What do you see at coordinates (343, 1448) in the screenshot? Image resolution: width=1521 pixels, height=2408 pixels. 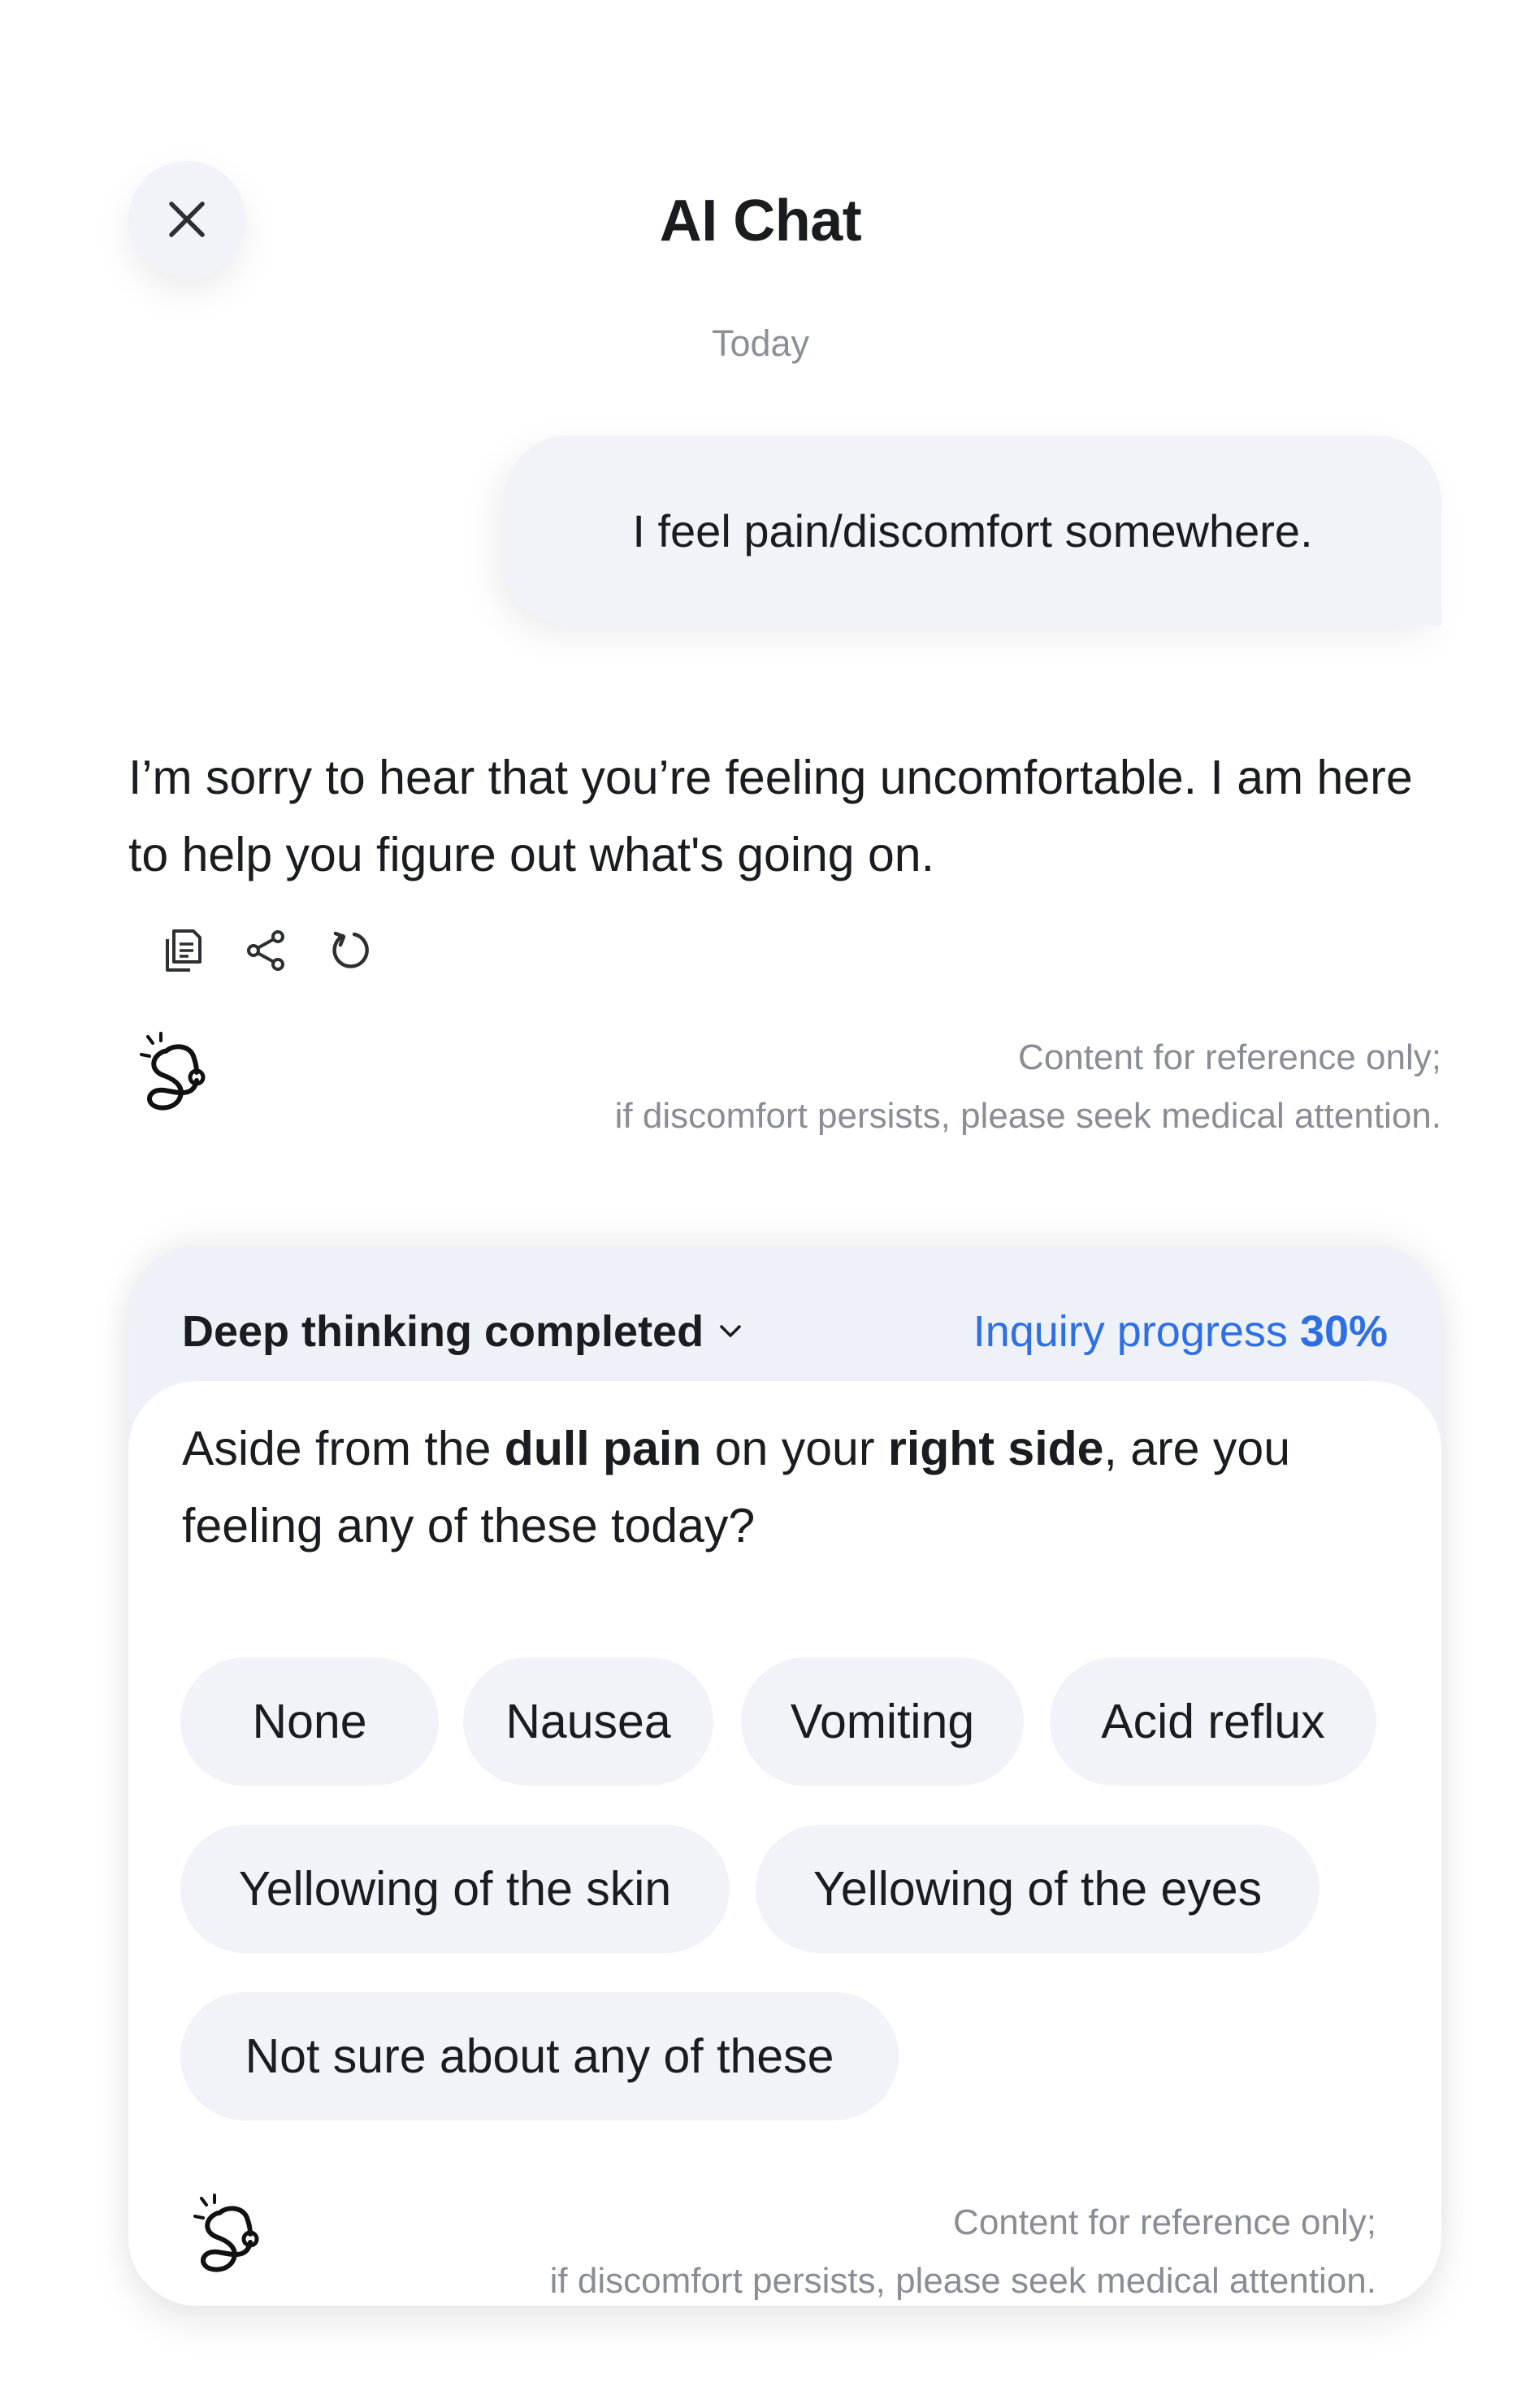 I see `question-part: Aside from the` at bounding box center [343, 1448].